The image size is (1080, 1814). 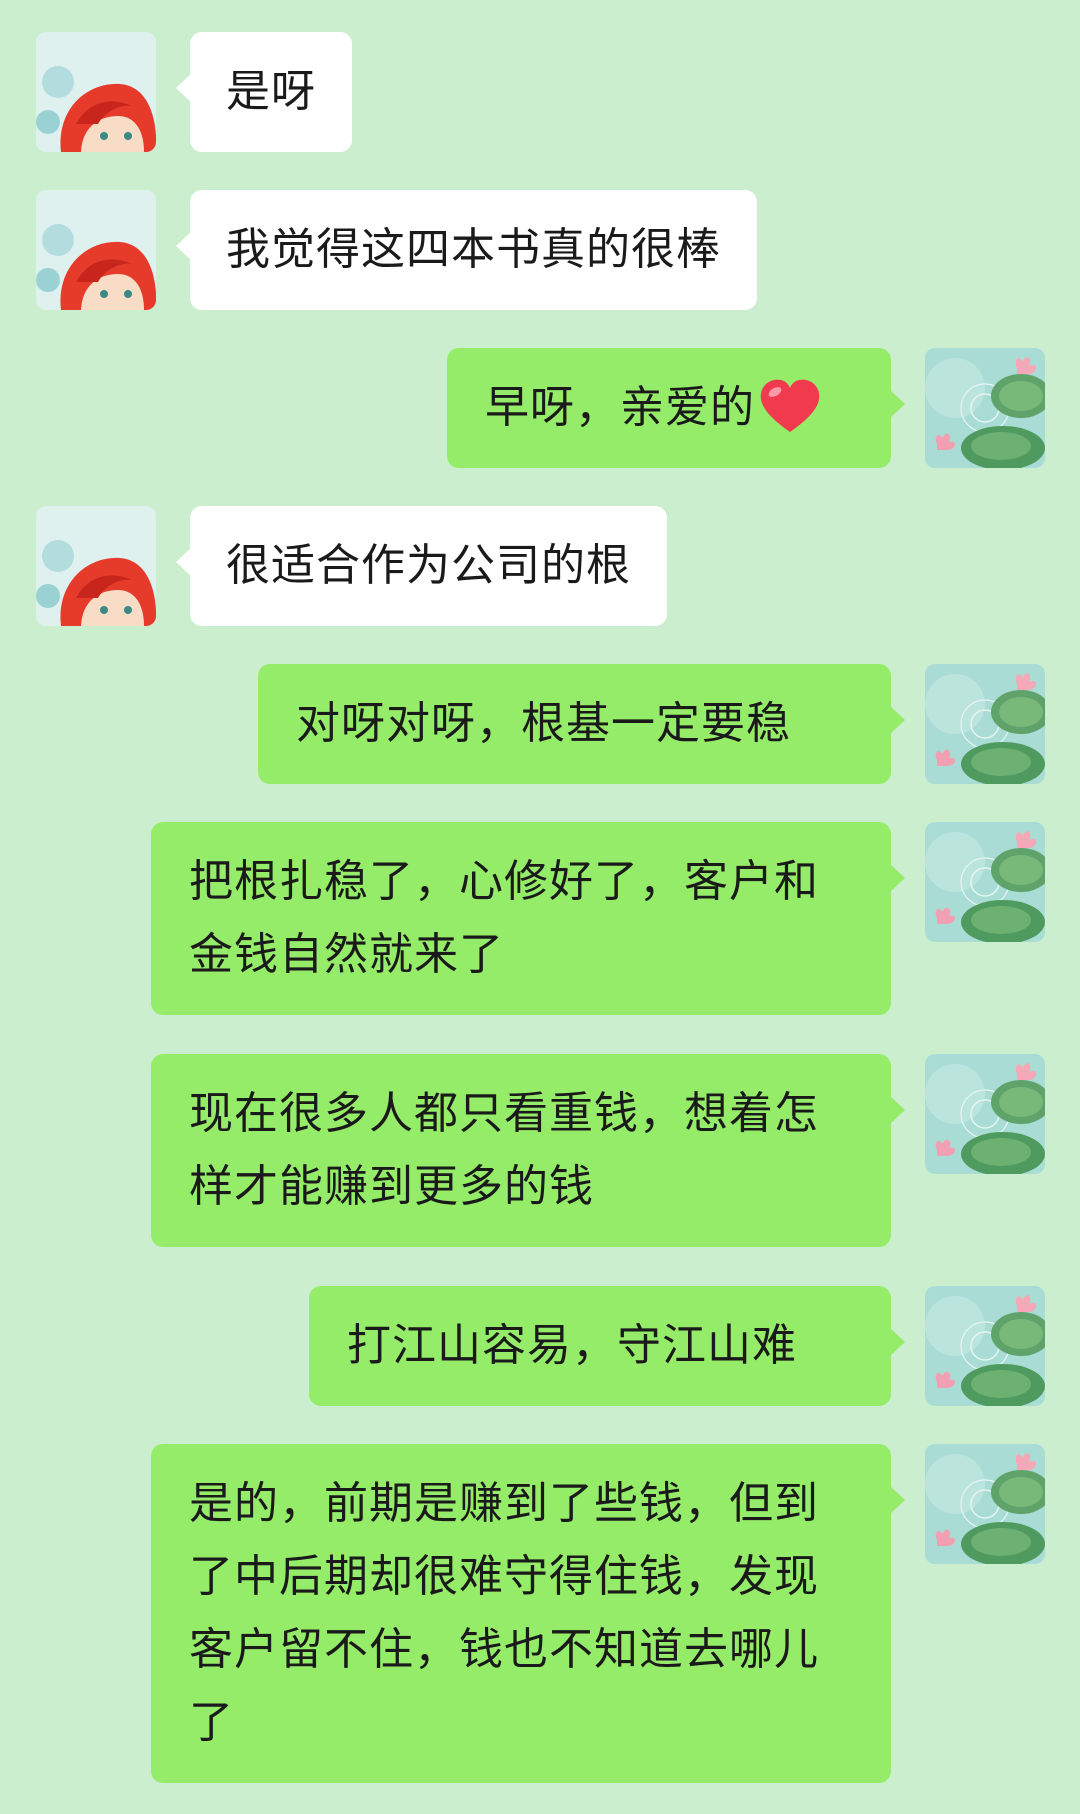 I want to click on message-text: 把根扎稳了，心修好了，客户和金钱自然就来了, so click(x=504, y=918).